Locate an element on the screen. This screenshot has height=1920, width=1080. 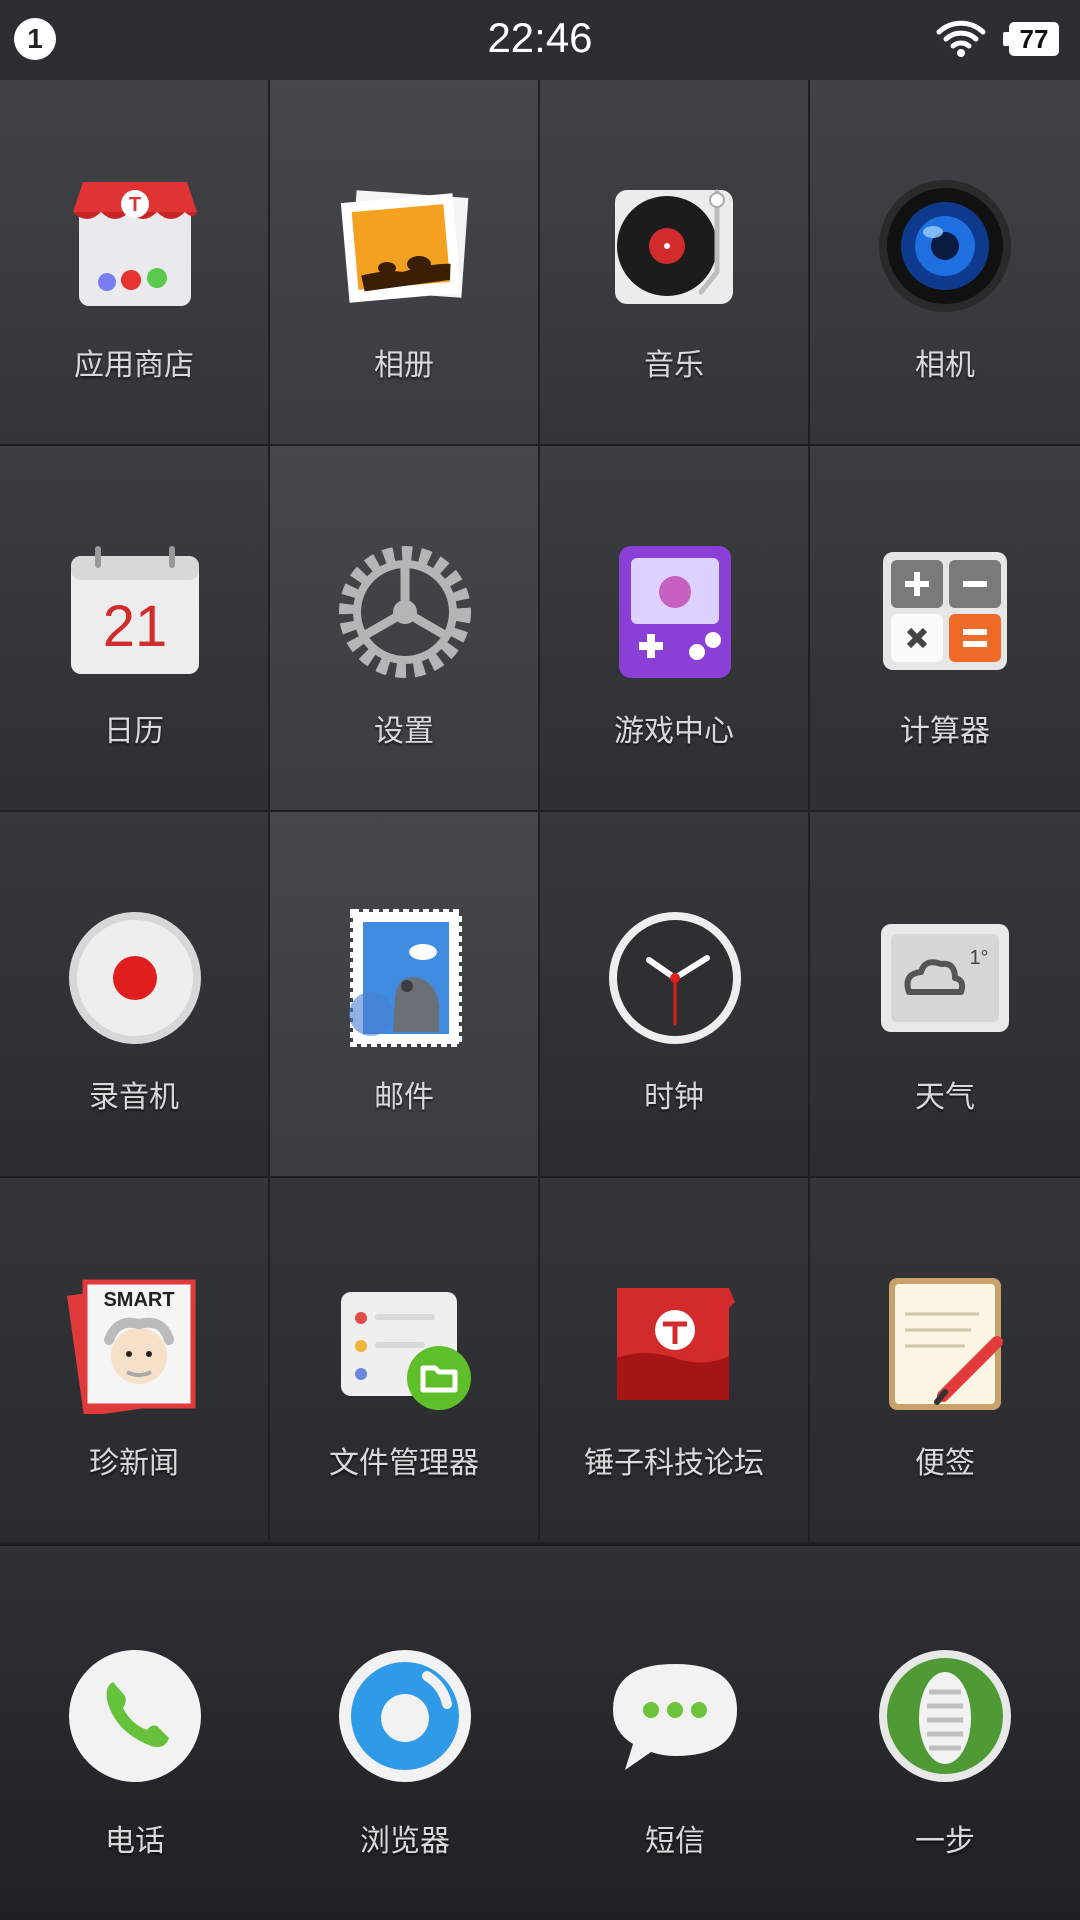
app-tile-music: 音乐 is located at coordinates (675, 263).